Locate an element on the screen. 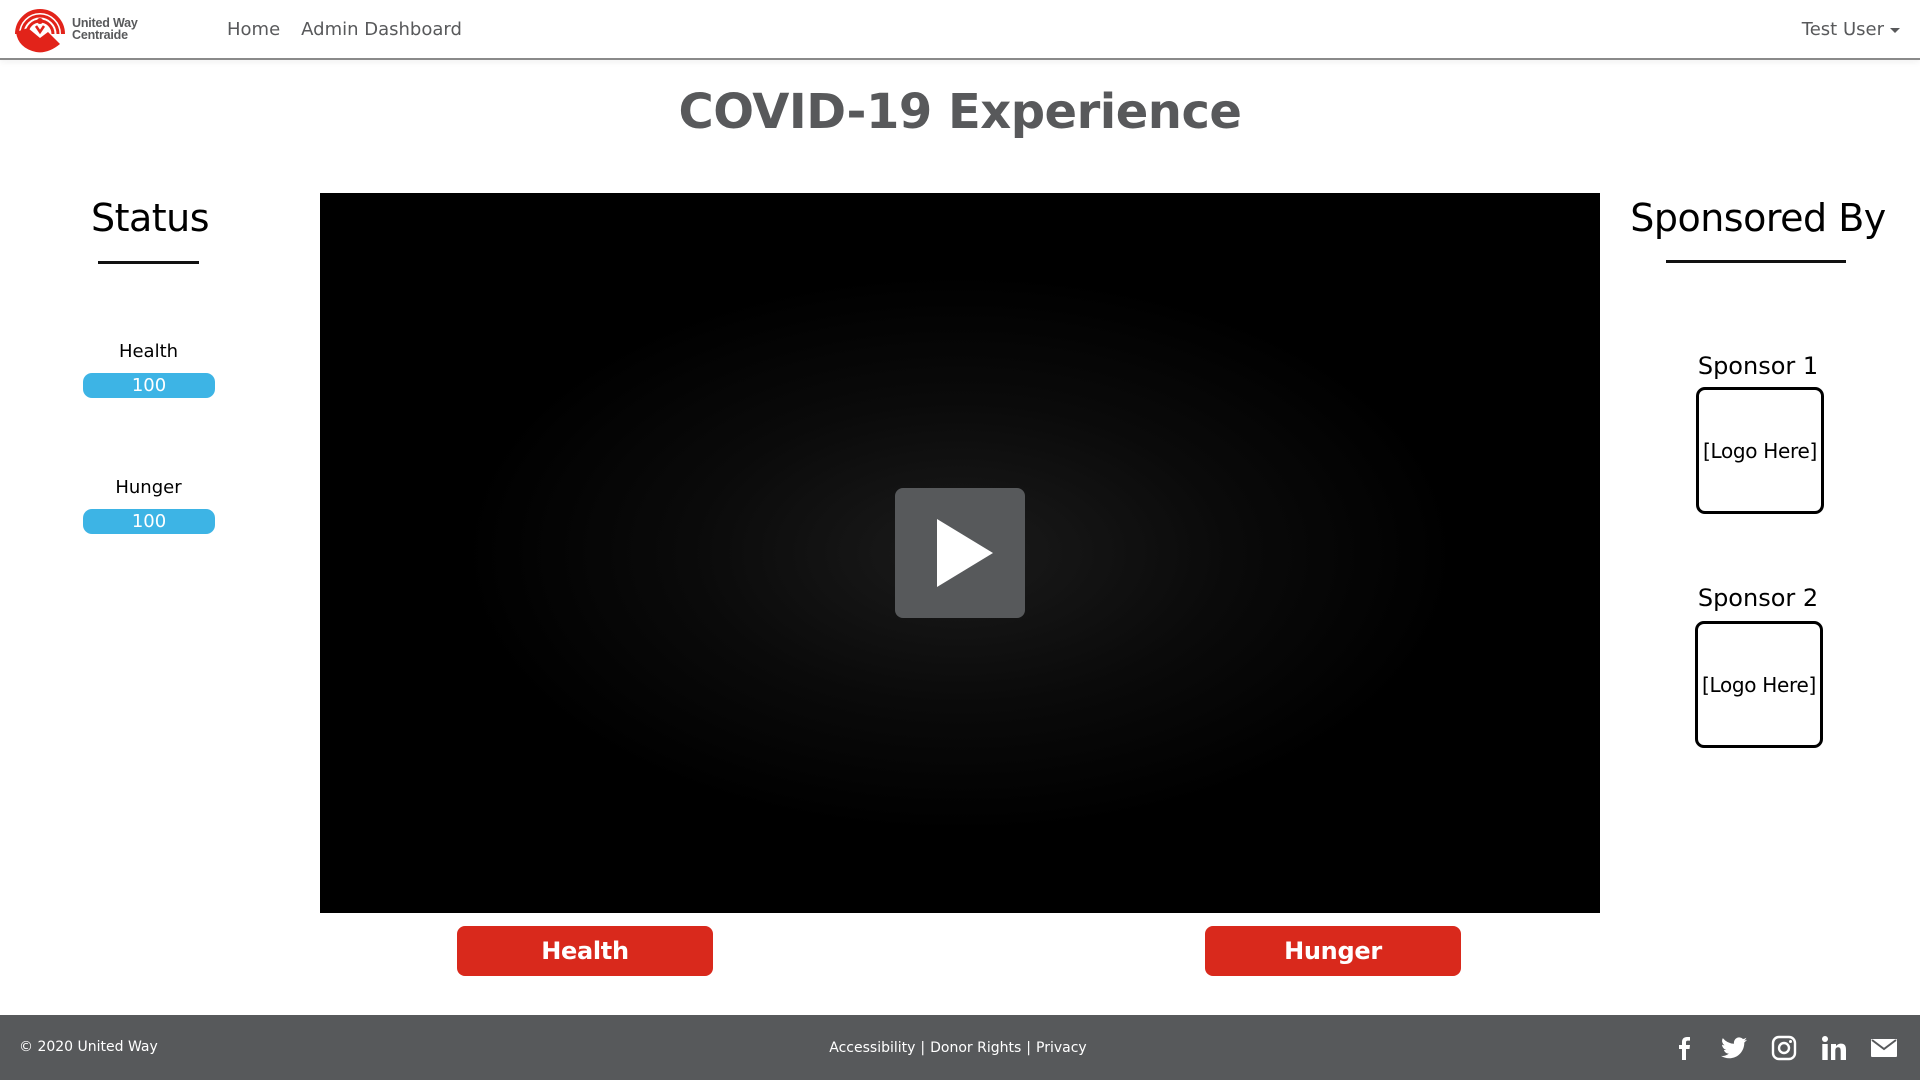  play-button is located at coordinates (960, 553).